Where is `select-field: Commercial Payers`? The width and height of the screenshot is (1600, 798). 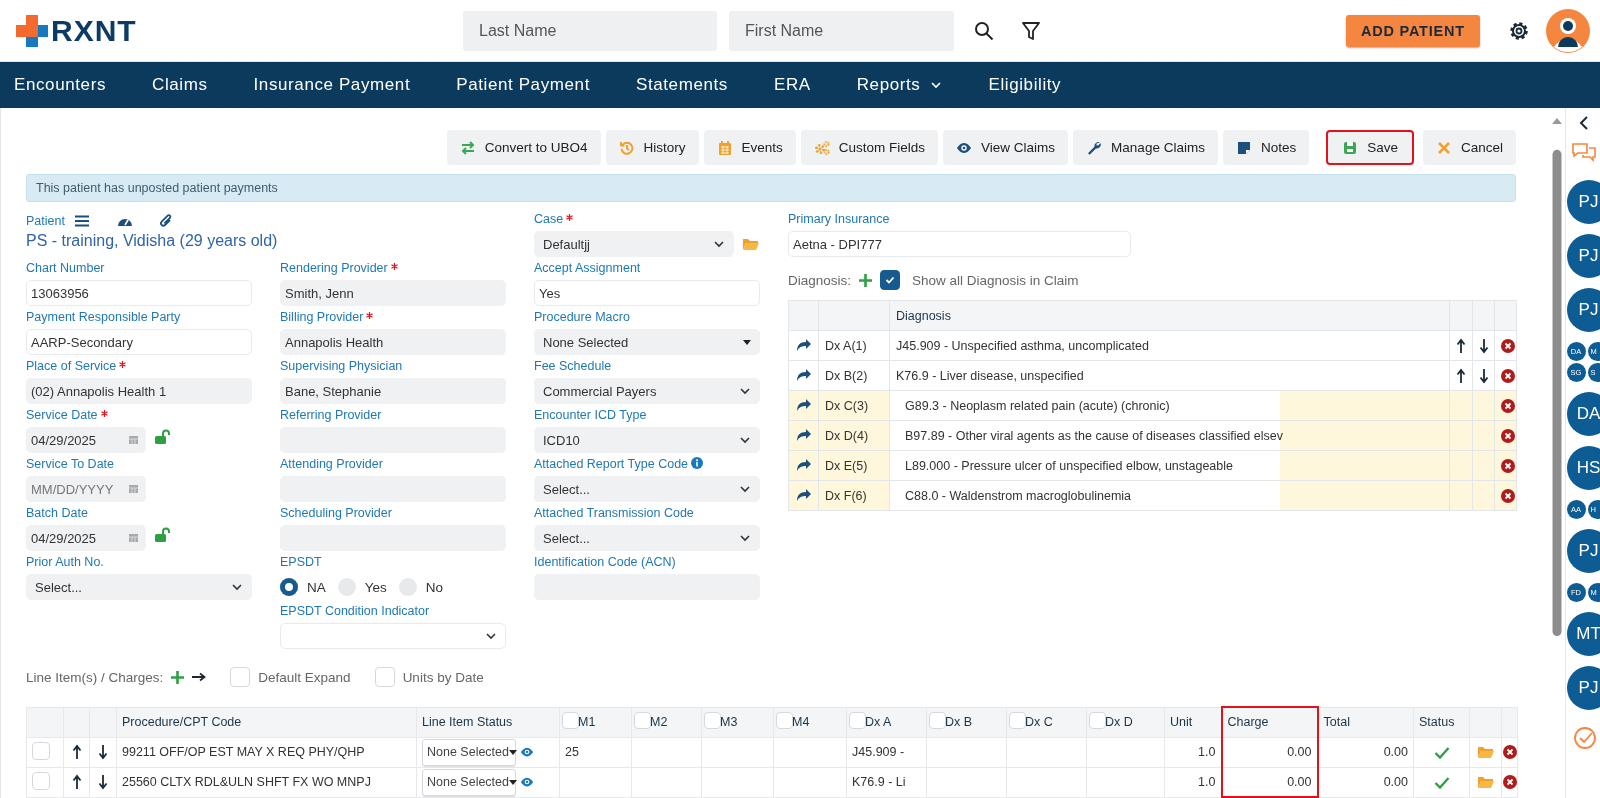
select-field: Commercial Payers is located at coordinates (647, 391).